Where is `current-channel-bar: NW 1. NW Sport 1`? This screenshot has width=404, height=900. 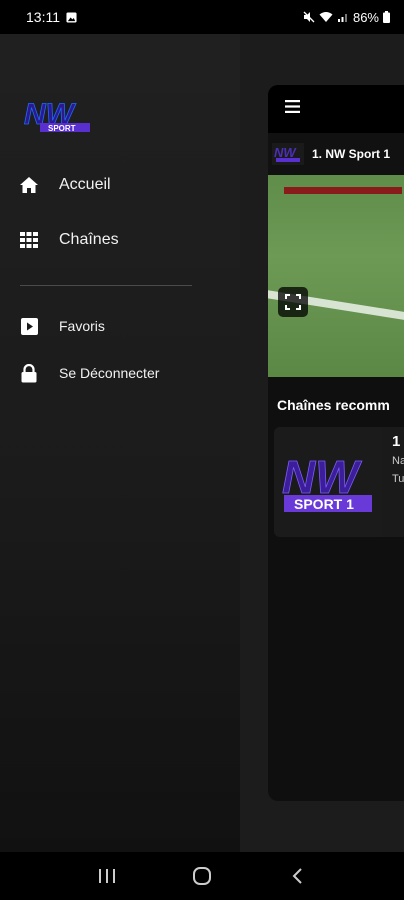 current-channel-bar: NW 1. NW Sport 1 is located at coordinates (336, 154).